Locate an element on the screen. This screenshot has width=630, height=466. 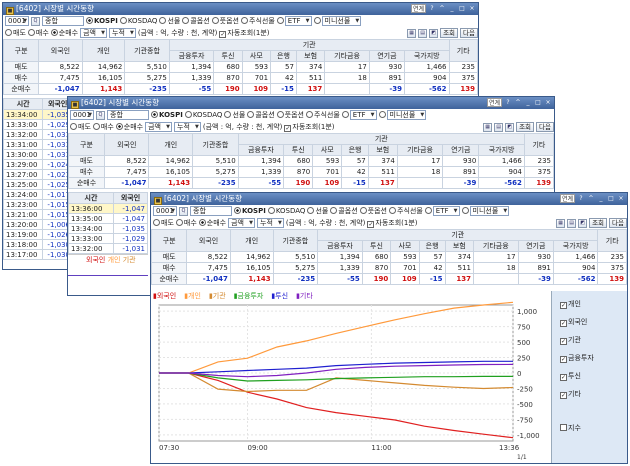
time-row: 13:23:00 -1,015 is located at coordinates (38, 204).